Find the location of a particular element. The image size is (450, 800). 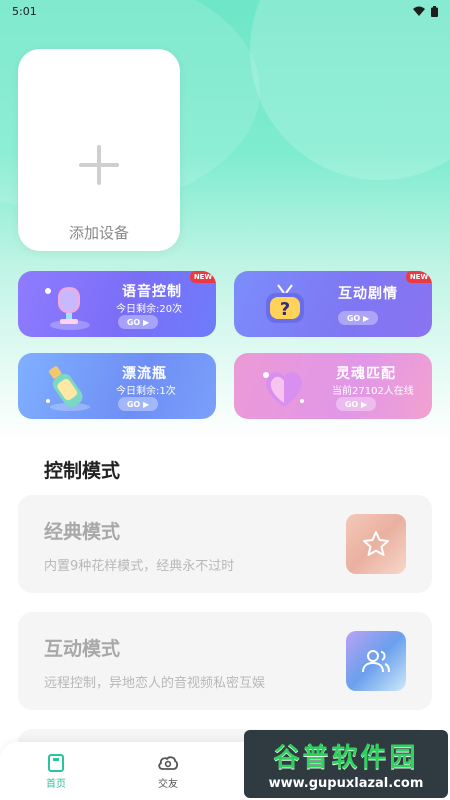

tab-social: 交友 is located at coordinates (168, 774).